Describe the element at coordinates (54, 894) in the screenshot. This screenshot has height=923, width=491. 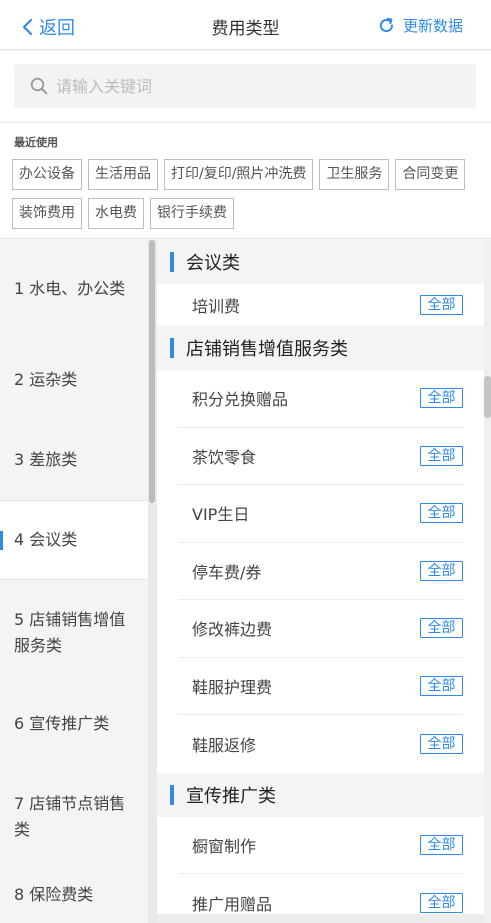
I see `nav-item-label: 8 保险费类` at that location.